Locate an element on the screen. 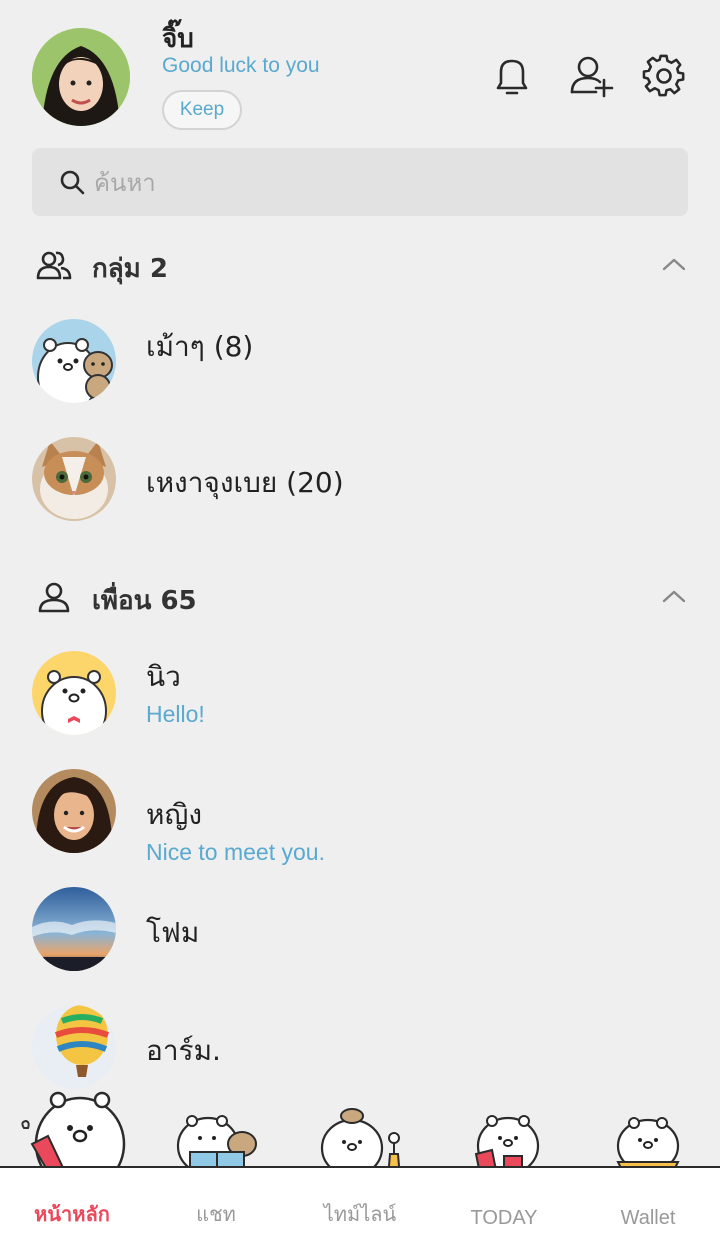  add-friend-icon is located at coordinates (591, 76).